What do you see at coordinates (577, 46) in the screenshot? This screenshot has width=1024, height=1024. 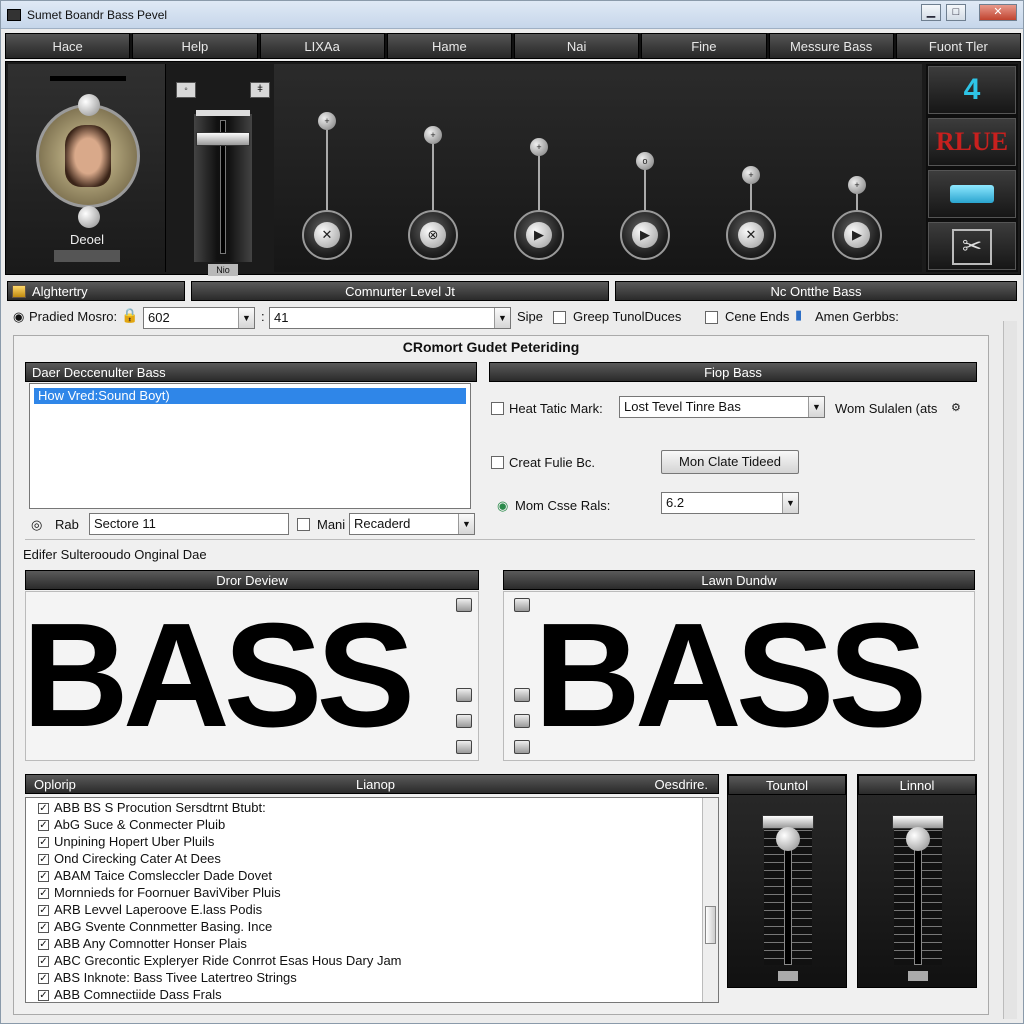 I see `menu-item-nai: Nai` at bounding box center [577, 46].